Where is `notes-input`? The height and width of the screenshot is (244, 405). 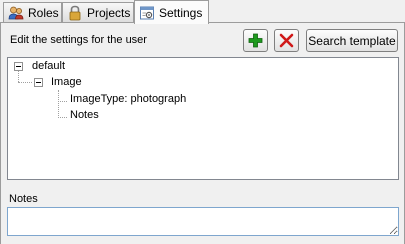
notes-input is located at coordinates (203, 221).